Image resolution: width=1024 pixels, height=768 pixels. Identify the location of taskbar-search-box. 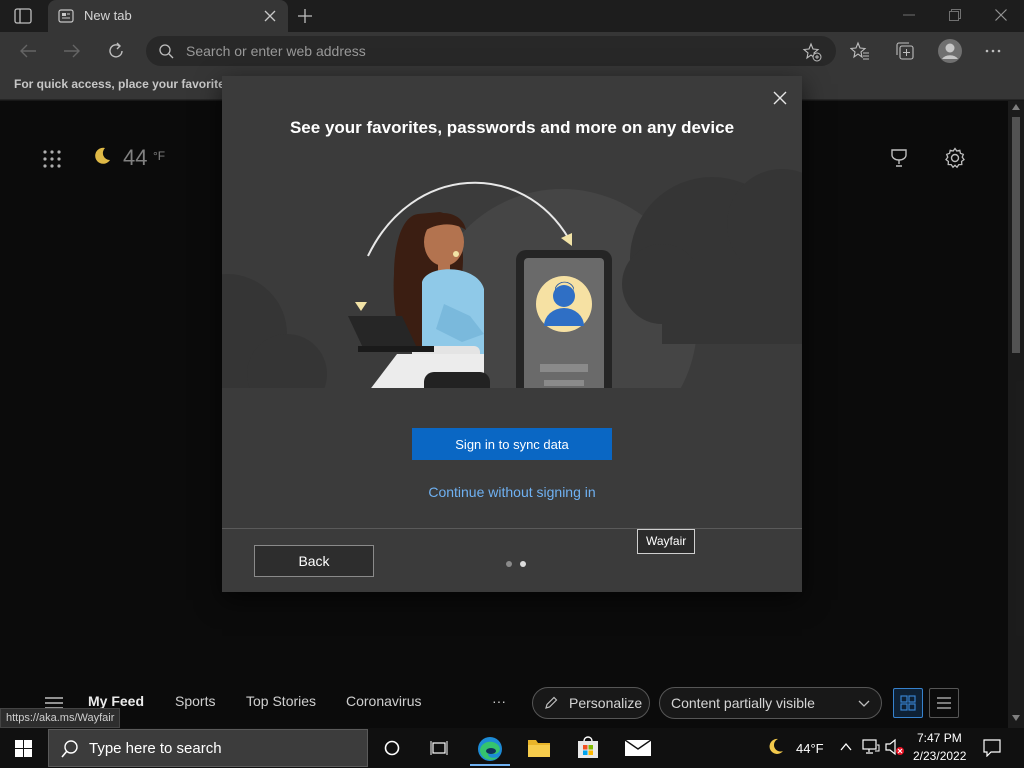
(208, 748).